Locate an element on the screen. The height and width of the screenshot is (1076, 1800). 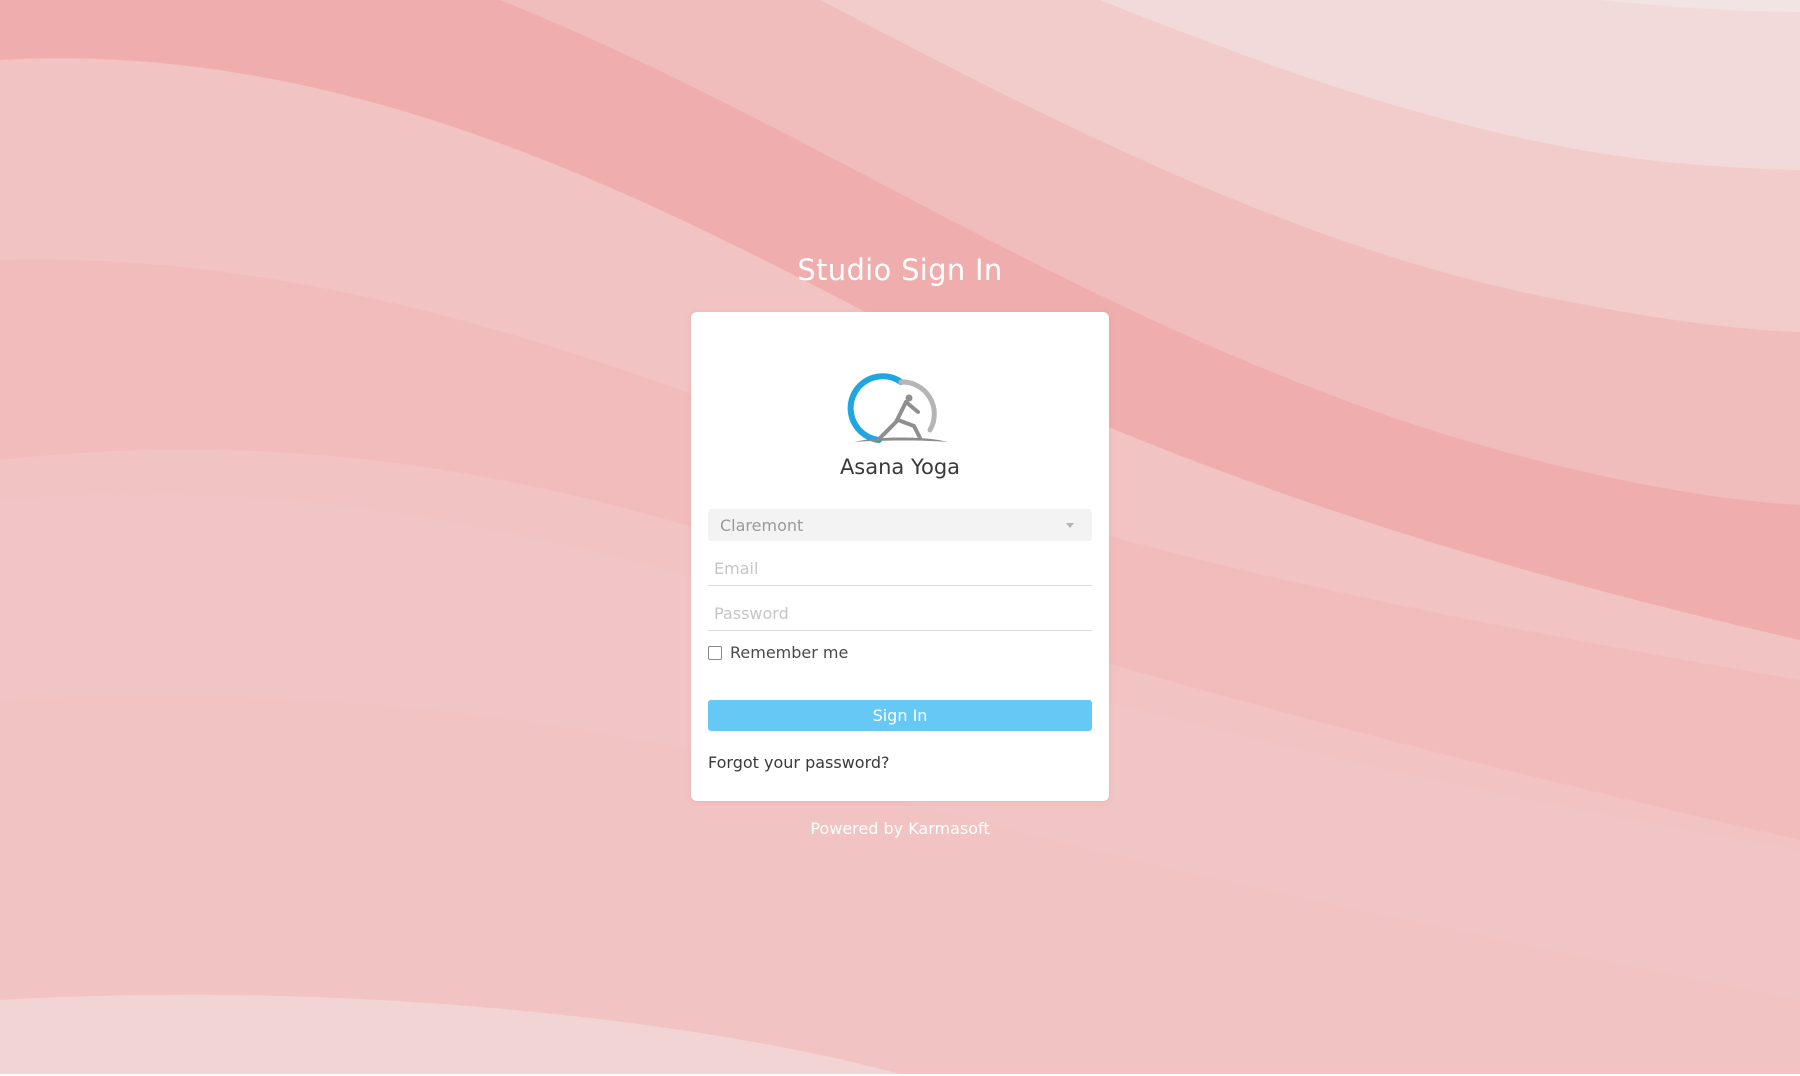
powered-by-footer: Powered by Karmasoft is located at coordinates (900, 828).